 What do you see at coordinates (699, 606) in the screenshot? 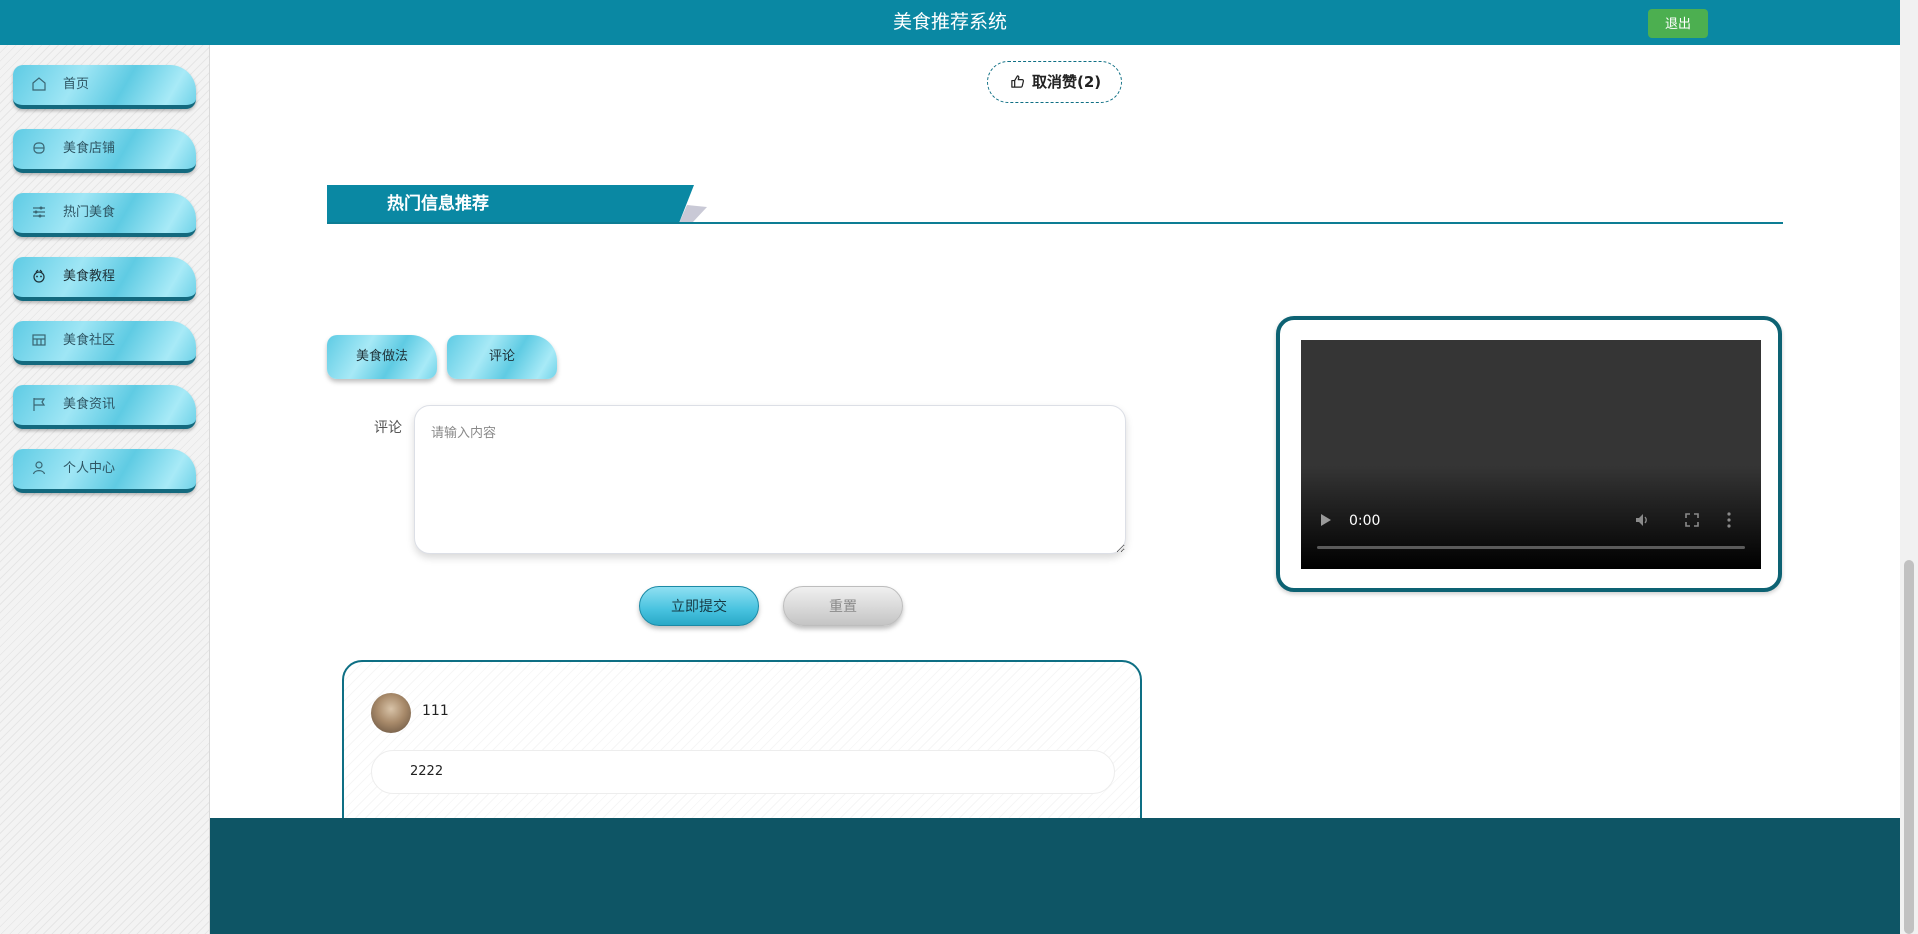
I see `submit-button: 立即提交` at bounding box center [699, 606].